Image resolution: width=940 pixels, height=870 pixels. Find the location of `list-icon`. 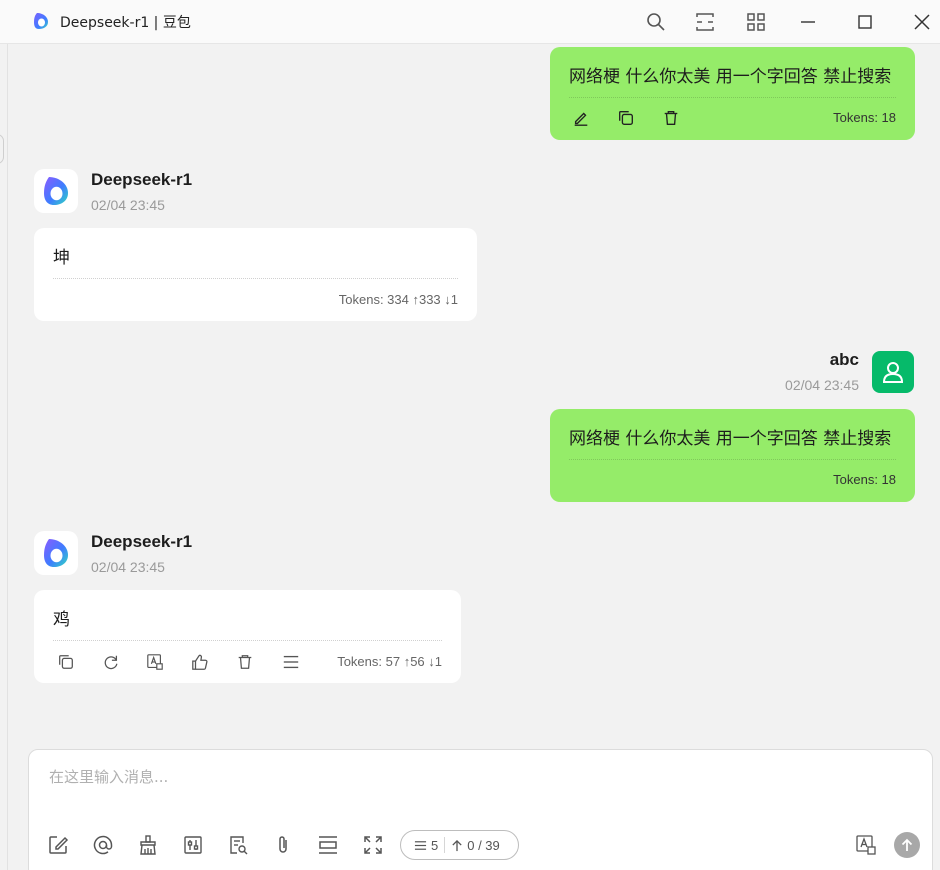

list-icon is located at coordinates (420, 845).